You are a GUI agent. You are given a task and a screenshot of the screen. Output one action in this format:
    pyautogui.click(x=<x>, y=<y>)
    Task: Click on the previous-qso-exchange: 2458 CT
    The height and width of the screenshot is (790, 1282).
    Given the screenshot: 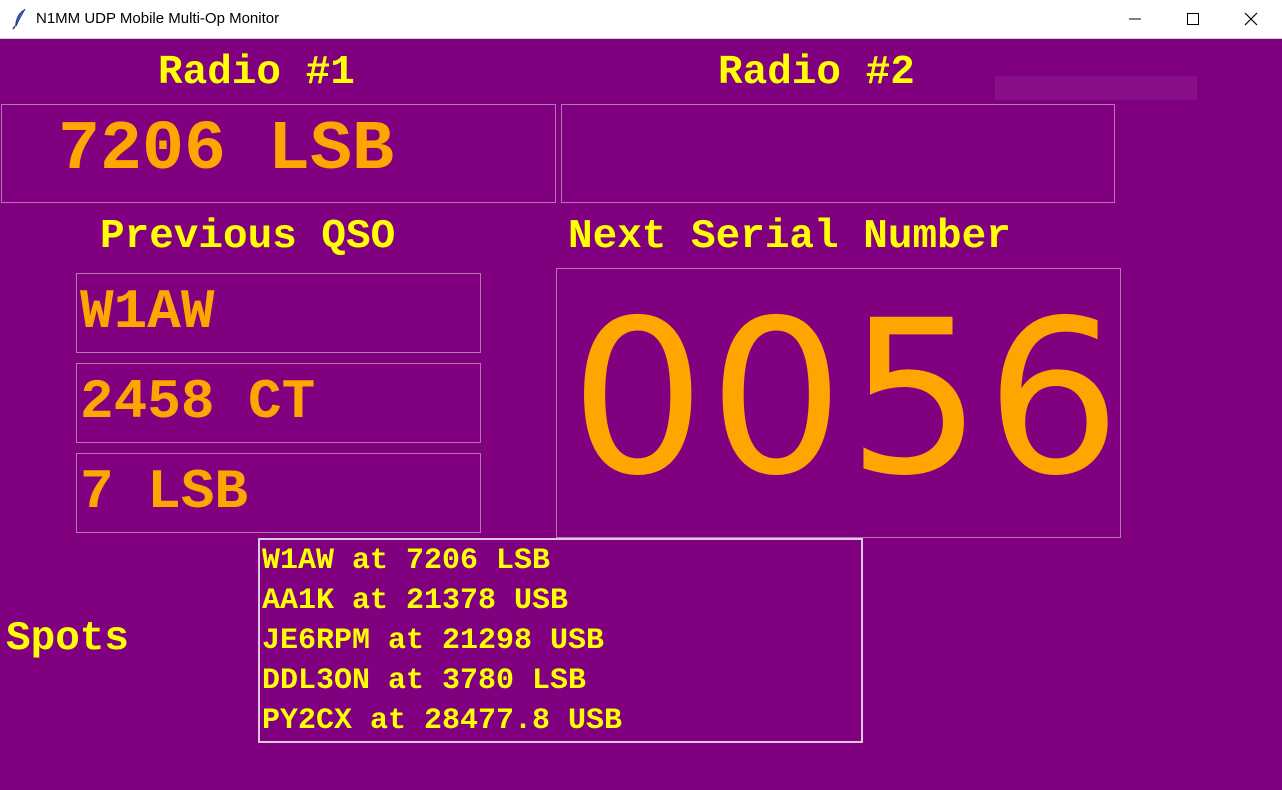 What is the action you would take?
    pyautogui.click(x=198, y=402)
    